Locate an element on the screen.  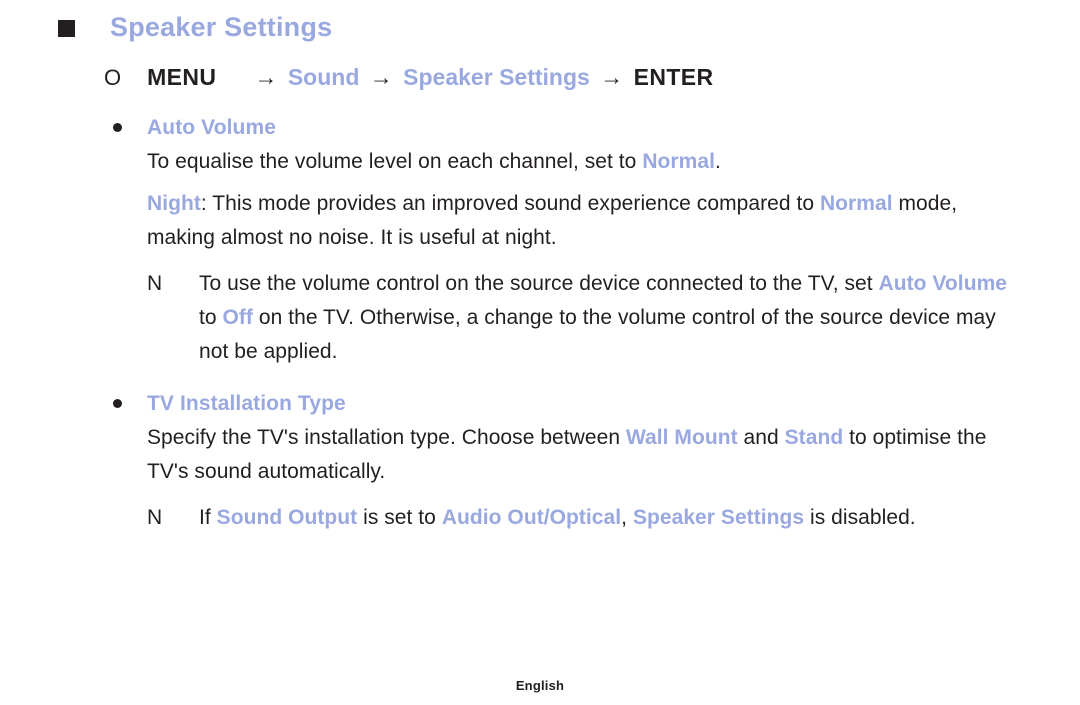
section-label: TV Installation Type is located at coordinates (613, 403).